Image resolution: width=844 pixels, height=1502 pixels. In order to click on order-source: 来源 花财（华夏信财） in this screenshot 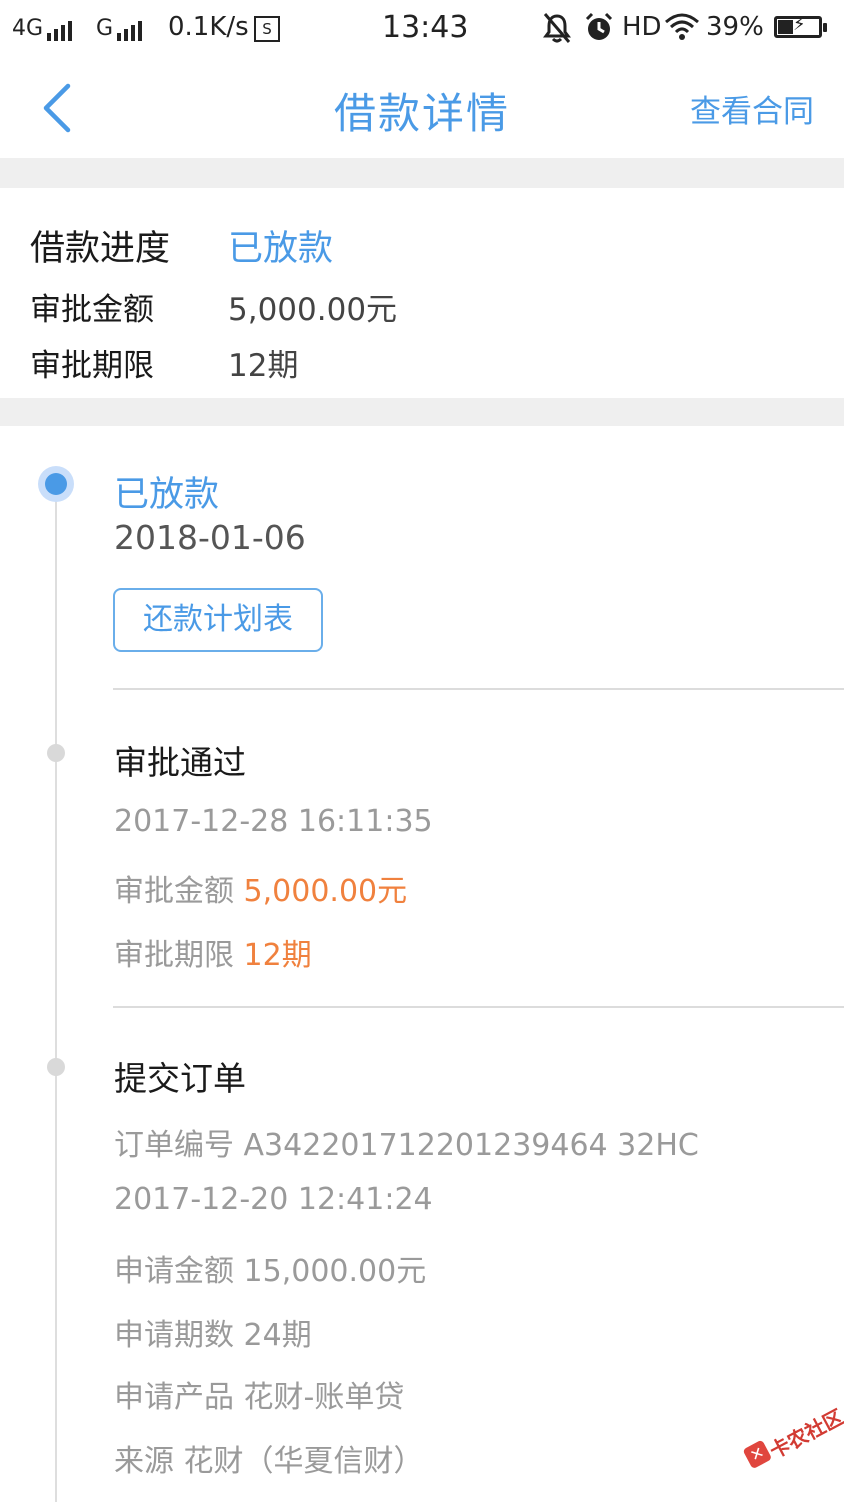, I will do `click(269, 1461)`.